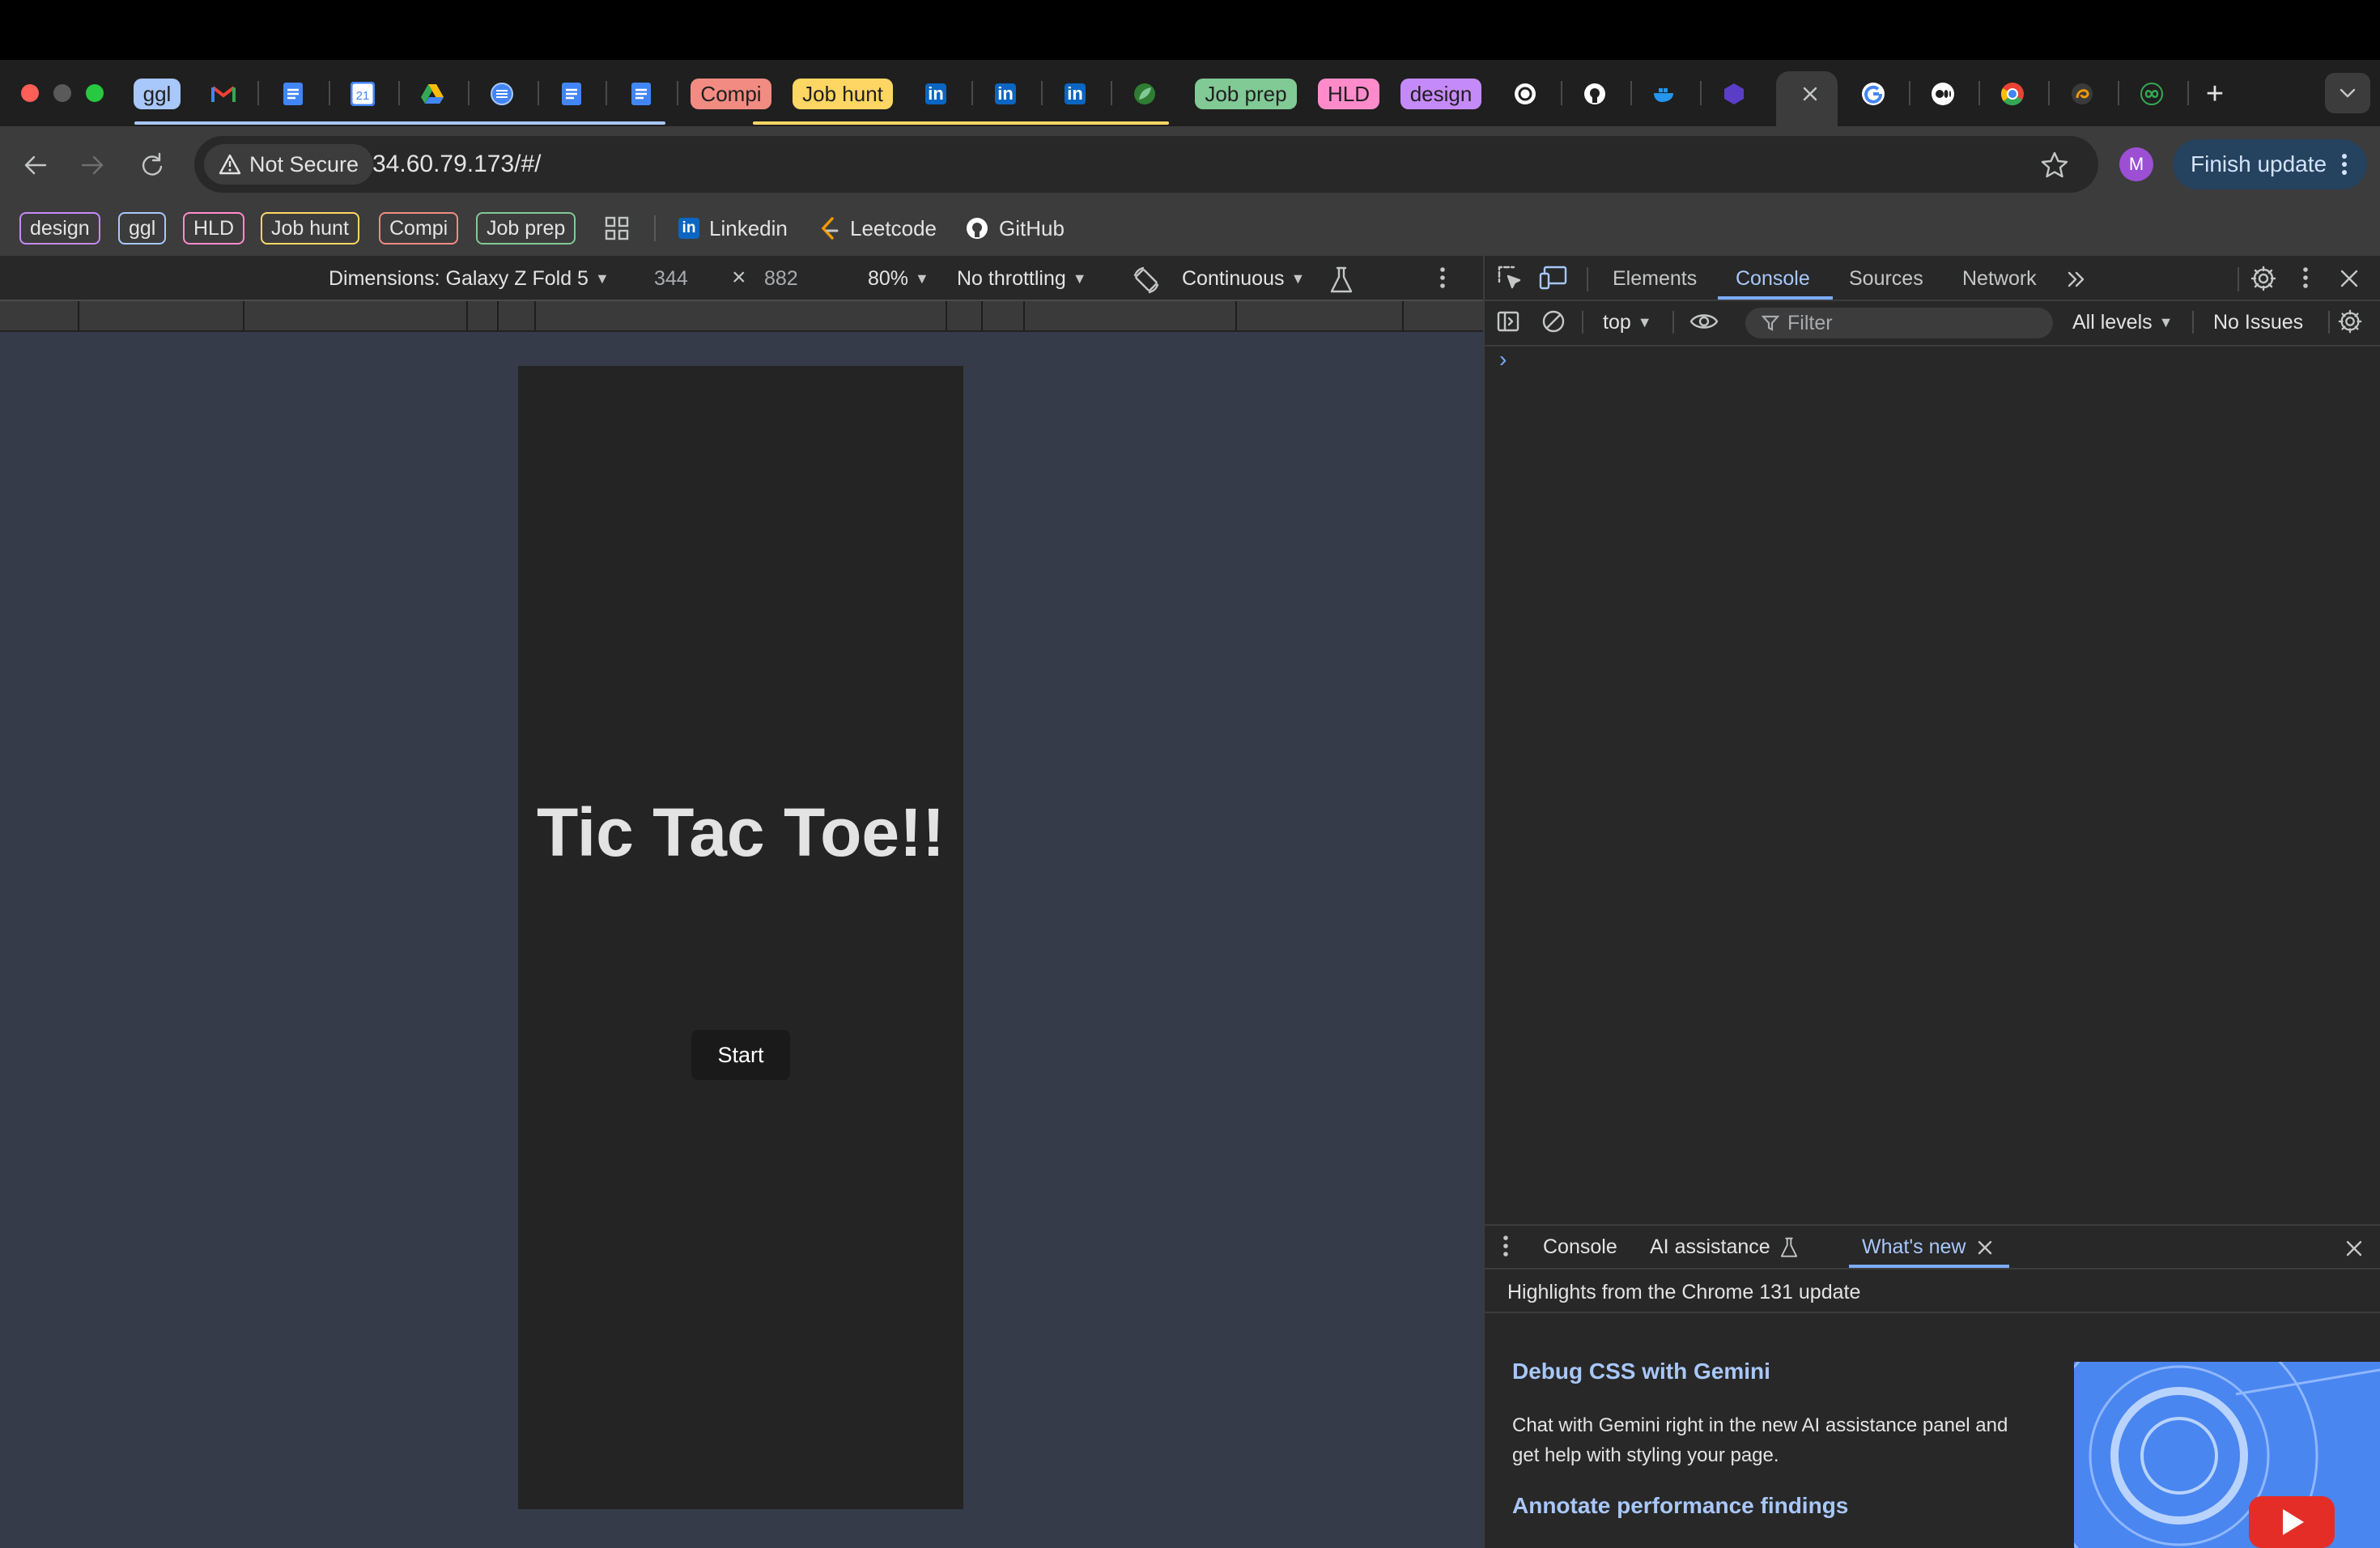 The height and width of the screenshot is (1548, 2380). What do you see at coordinates (1943, 94) in the screenshot?
I see `tab-medium` at bounding box center [1943, 94].